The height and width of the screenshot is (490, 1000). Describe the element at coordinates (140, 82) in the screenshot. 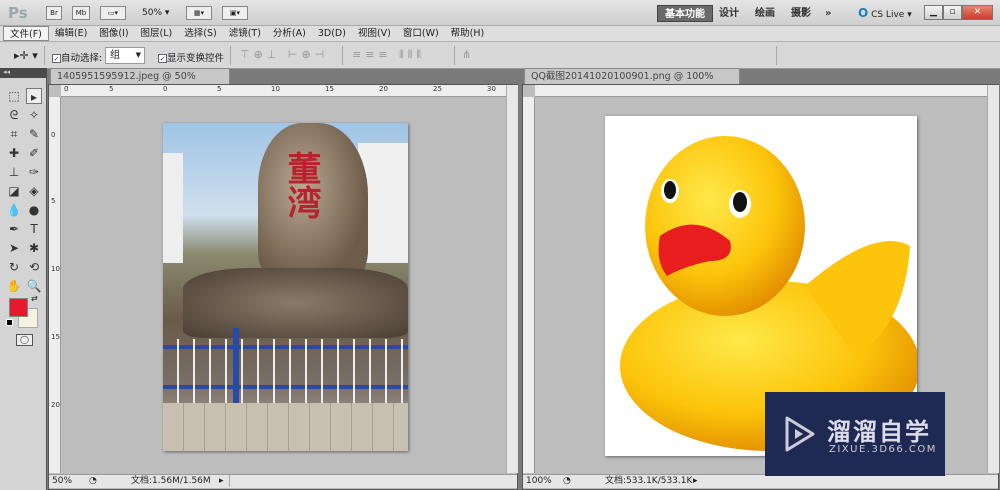

I see `doc-tab-1: 1405951595912.jpeg @ 50%(RGB/8#) ⊠` at that location.